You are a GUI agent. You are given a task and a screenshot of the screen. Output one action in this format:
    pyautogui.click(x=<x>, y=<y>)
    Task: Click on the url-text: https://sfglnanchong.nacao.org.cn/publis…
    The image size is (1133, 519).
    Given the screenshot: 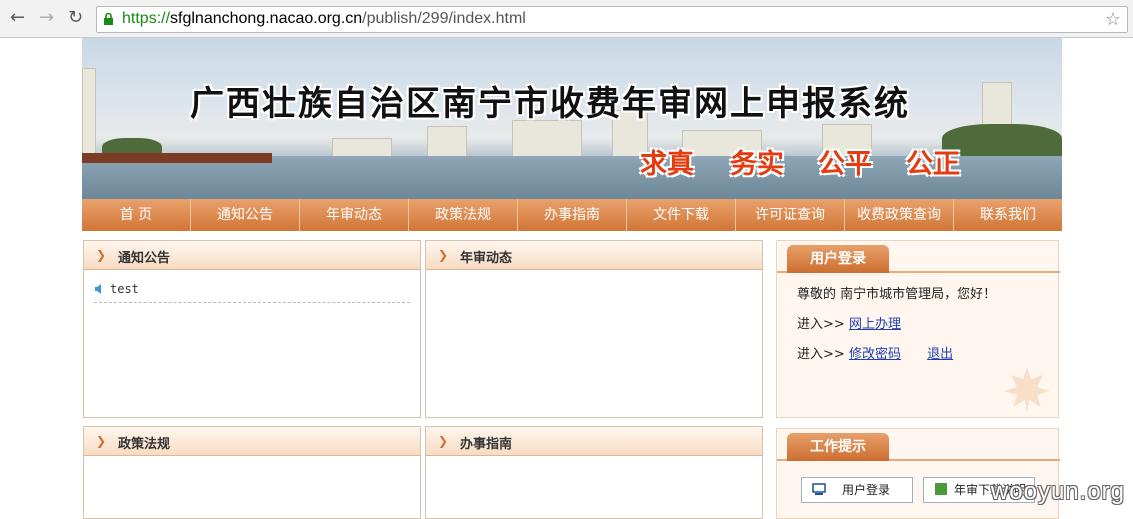 What is the action you would take?
    pyautogui.click(x=324, y=19)
    